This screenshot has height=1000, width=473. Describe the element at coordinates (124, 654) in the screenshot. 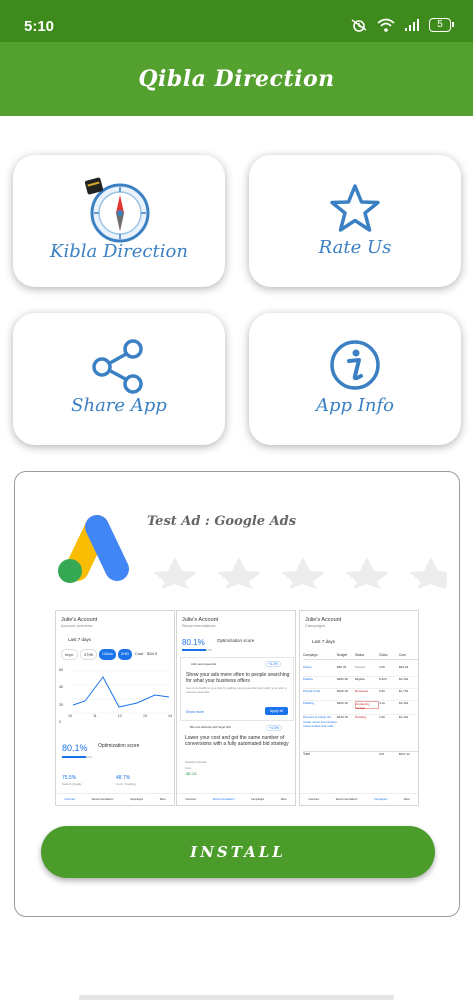

I see `stat-value: 2HD` at that location.